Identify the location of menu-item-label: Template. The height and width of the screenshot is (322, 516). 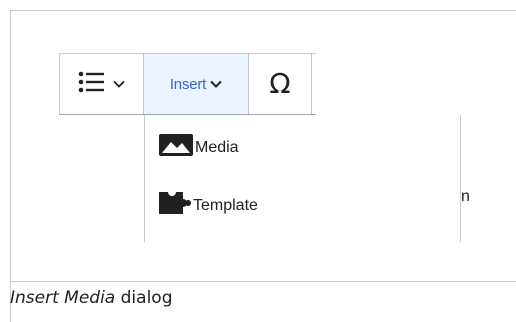
(225, 205).